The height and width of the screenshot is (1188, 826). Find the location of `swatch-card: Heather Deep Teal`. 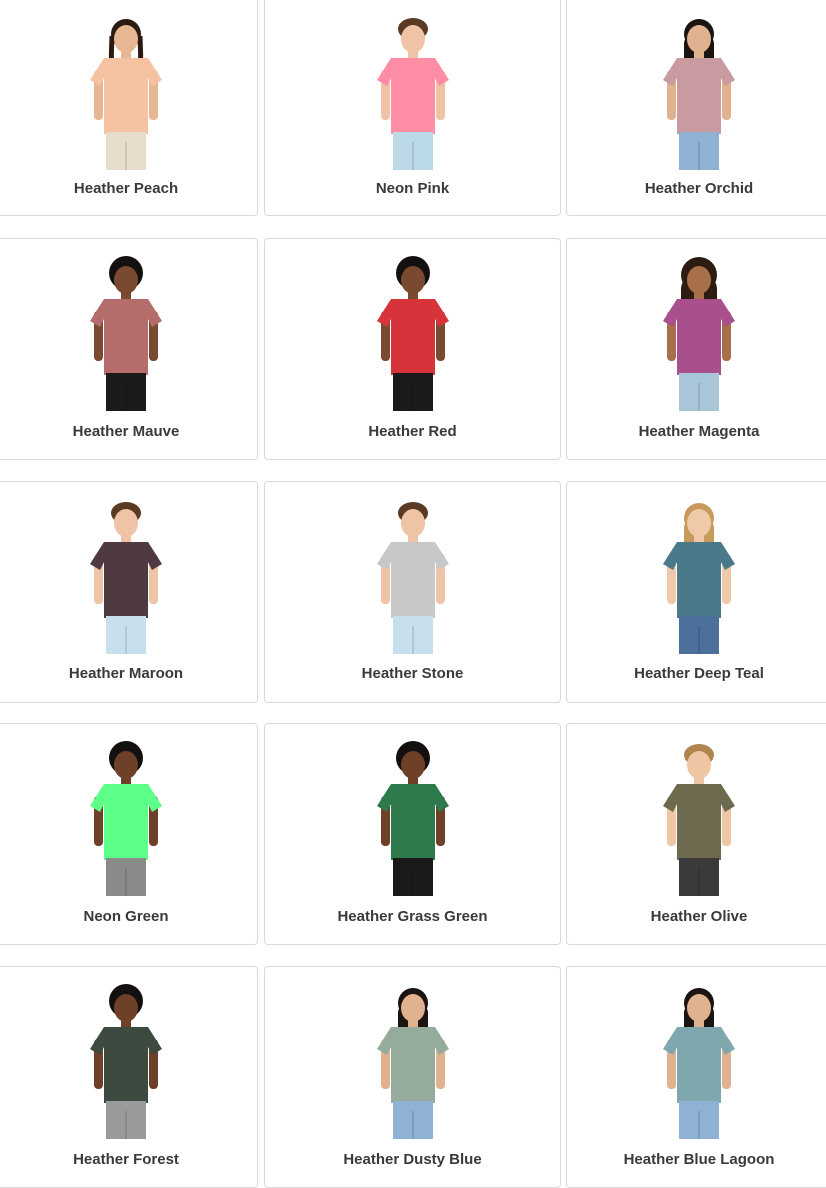

swatch-card: Heather Deep Teal is located at coordinates (696, 592).